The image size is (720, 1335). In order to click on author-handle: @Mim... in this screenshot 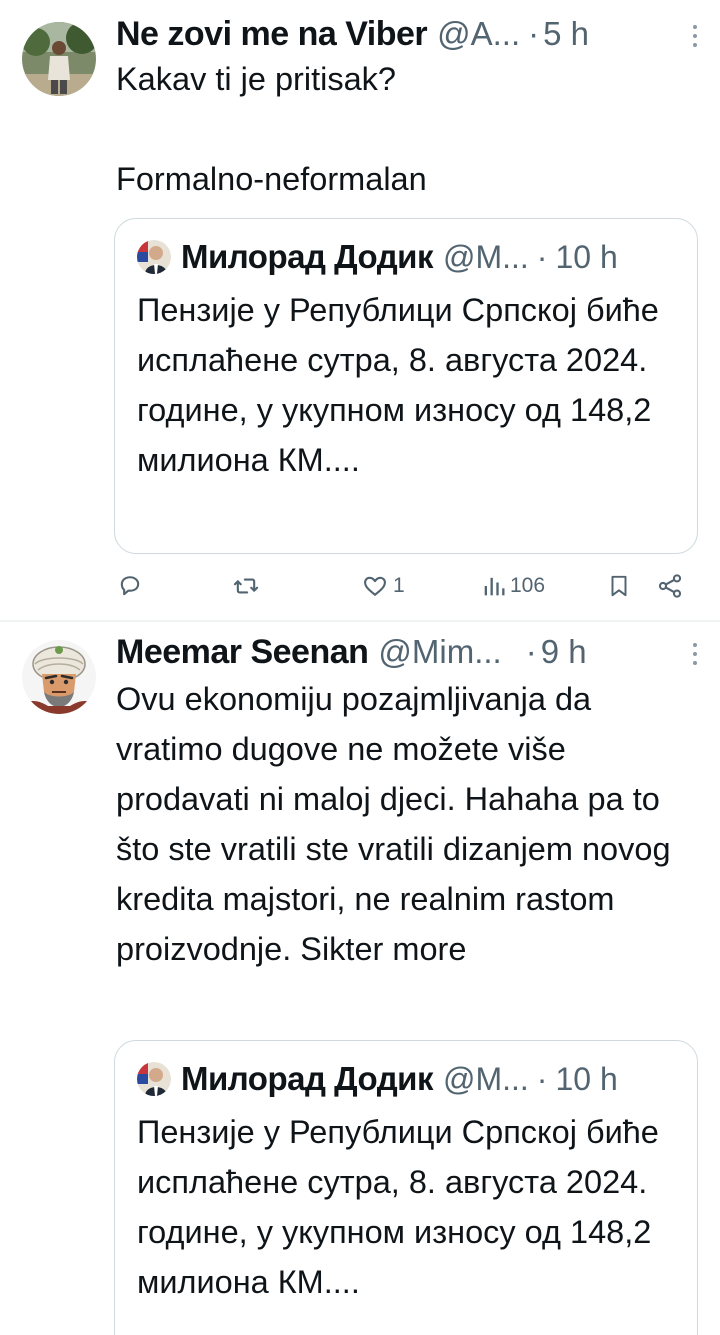, I will do `click(439, 652)`.